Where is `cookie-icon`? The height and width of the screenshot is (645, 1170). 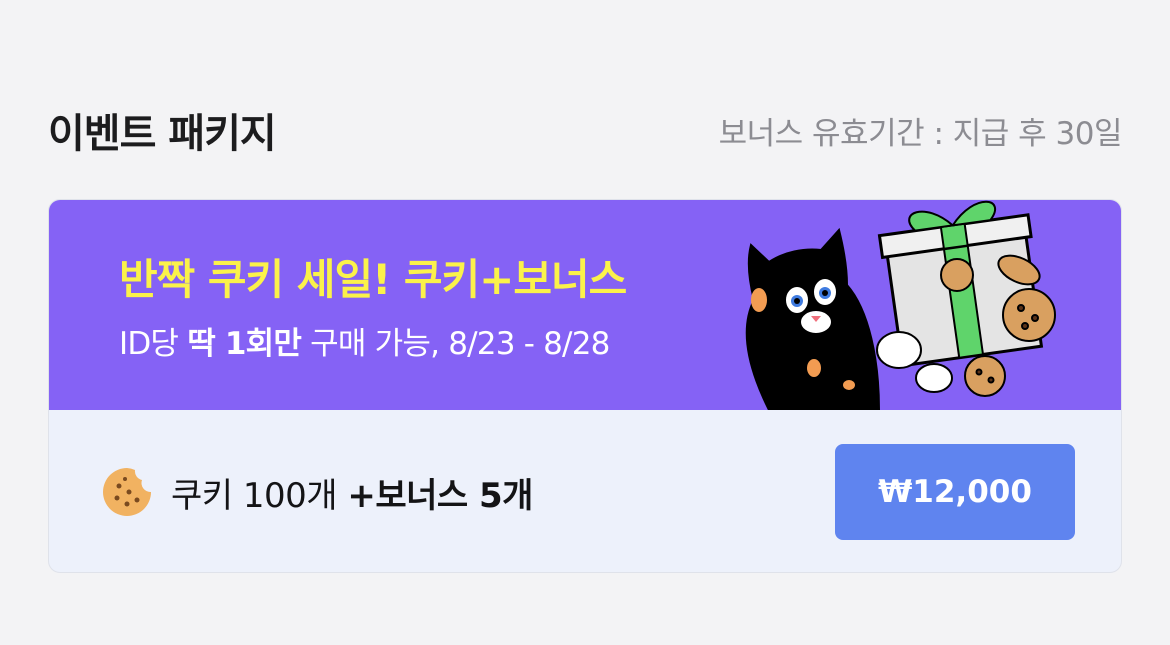 cookie-icon is located at coordinates (127, 492).